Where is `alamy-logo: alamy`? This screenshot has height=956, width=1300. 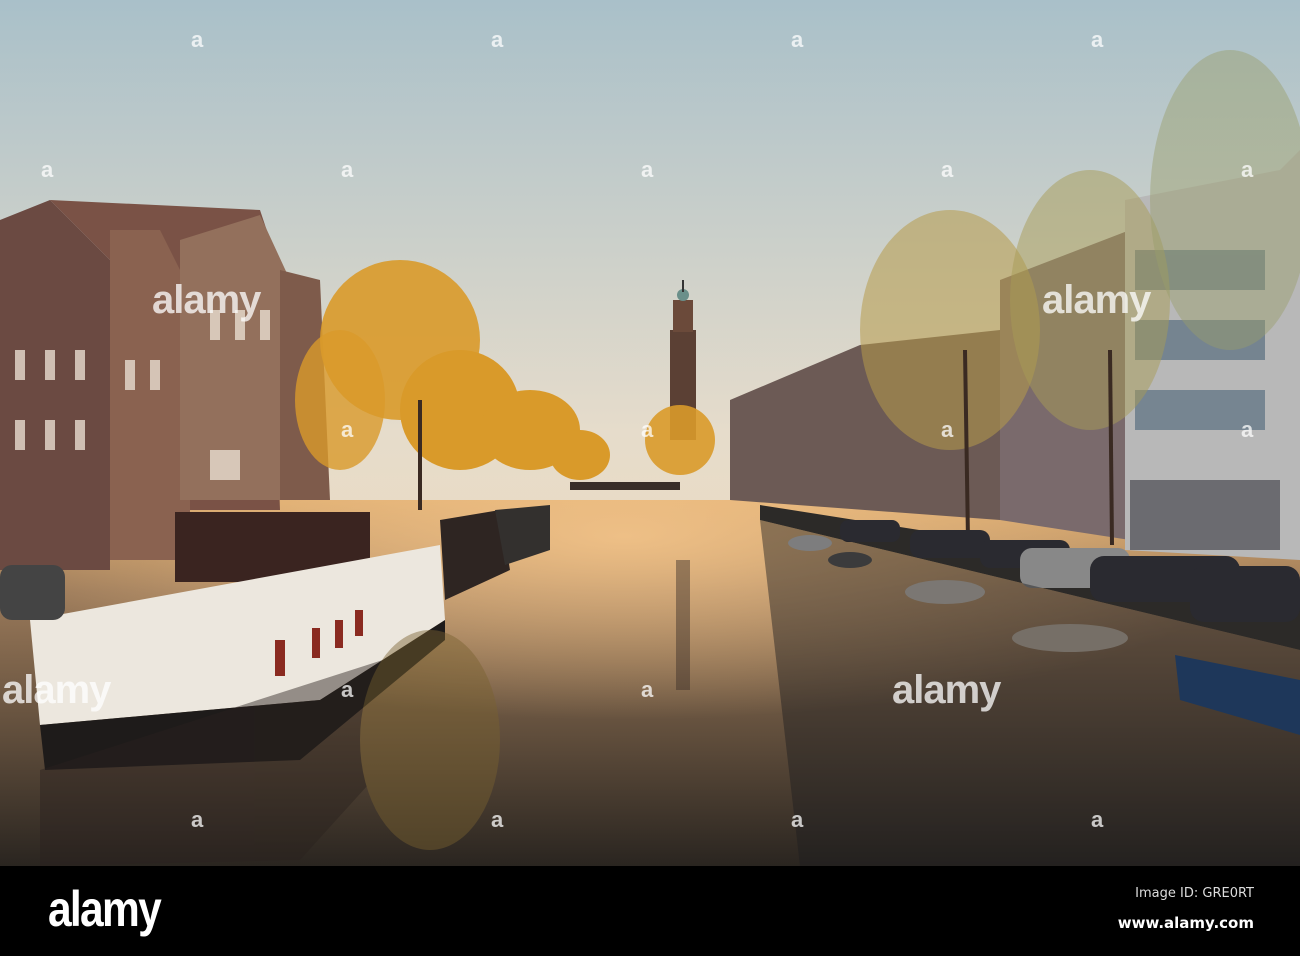 alamy-logo: alamy is located at coordinates (105, 909).